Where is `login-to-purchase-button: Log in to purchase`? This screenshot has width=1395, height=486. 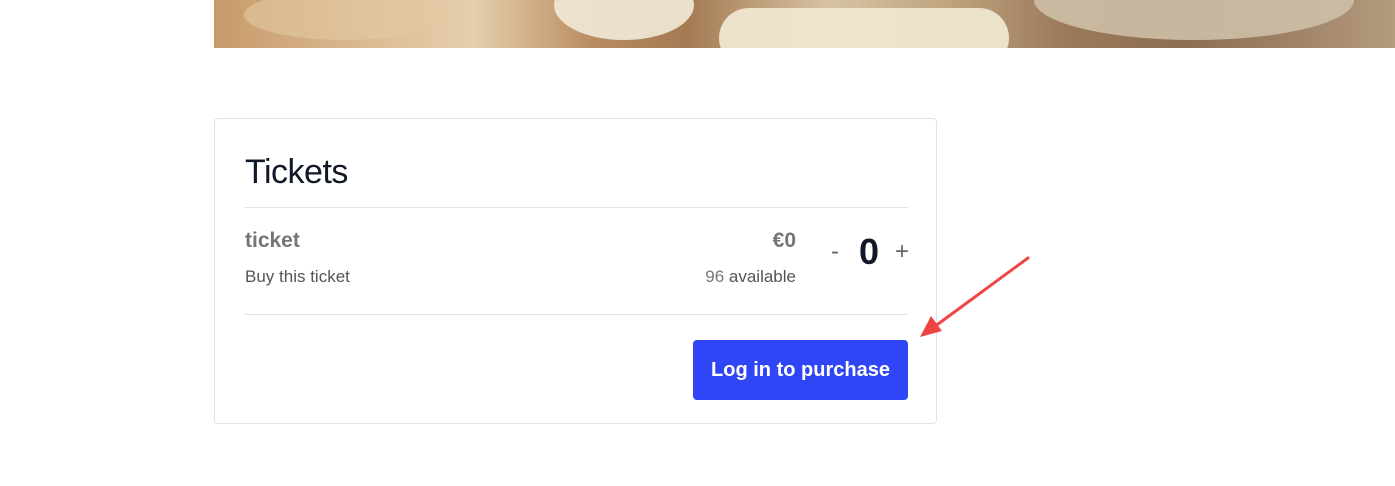 login-to-purchase-button: Log in to purchase is located at coordinates (800, 370).